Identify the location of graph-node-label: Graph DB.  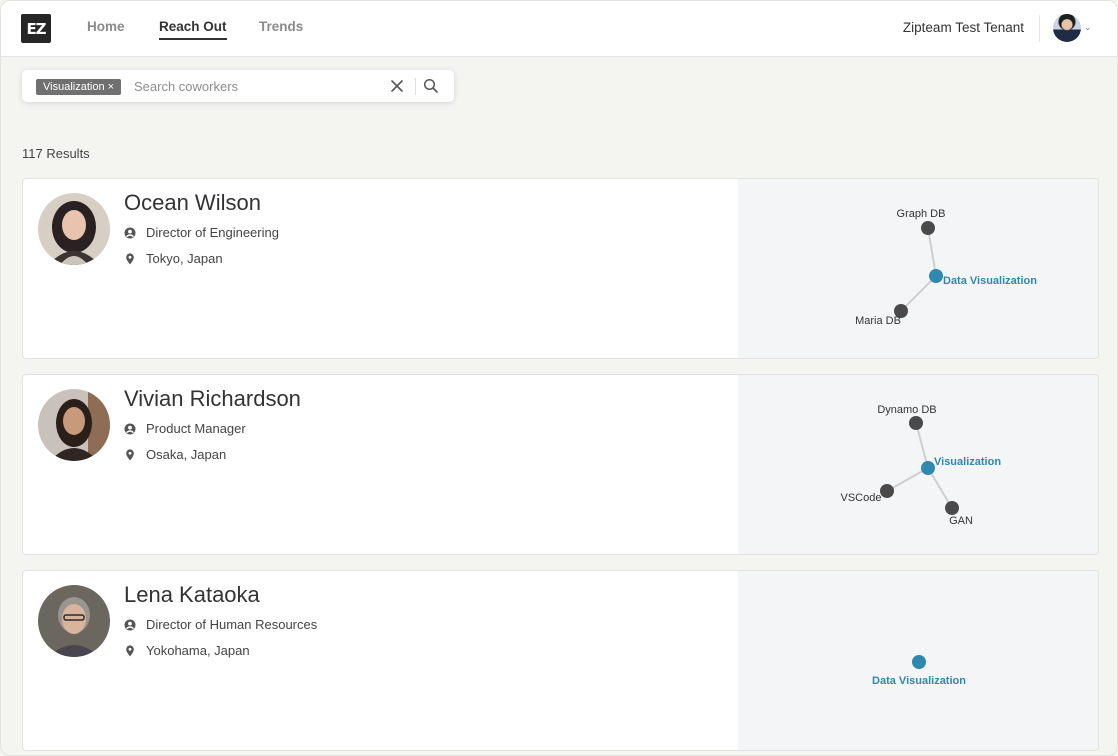
(921, 214).